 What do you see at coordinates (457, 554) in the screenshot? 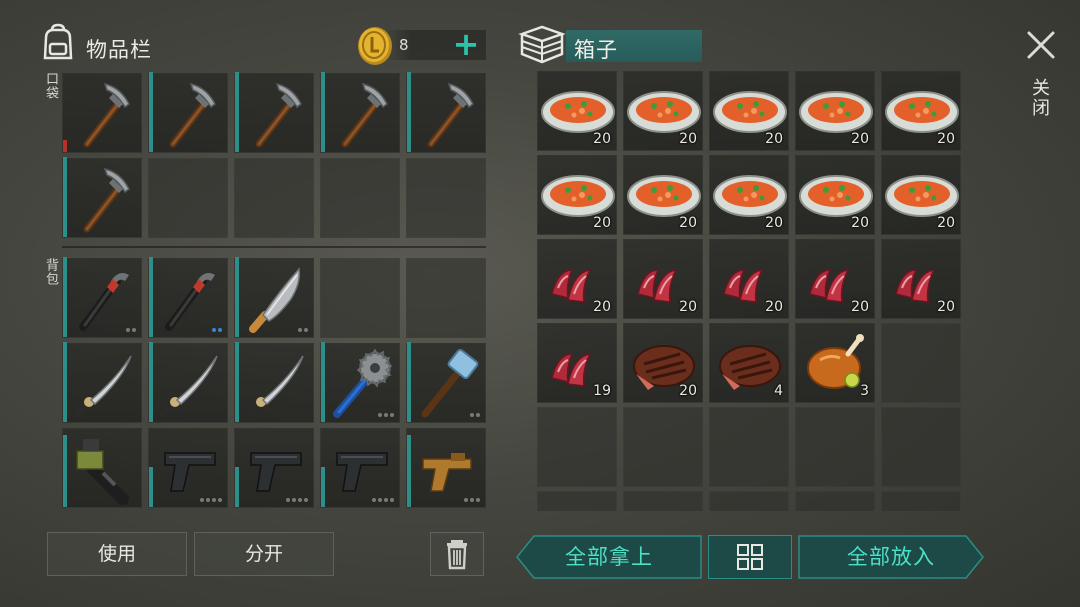
I see `trash-button` at bounding box center [457, 554].